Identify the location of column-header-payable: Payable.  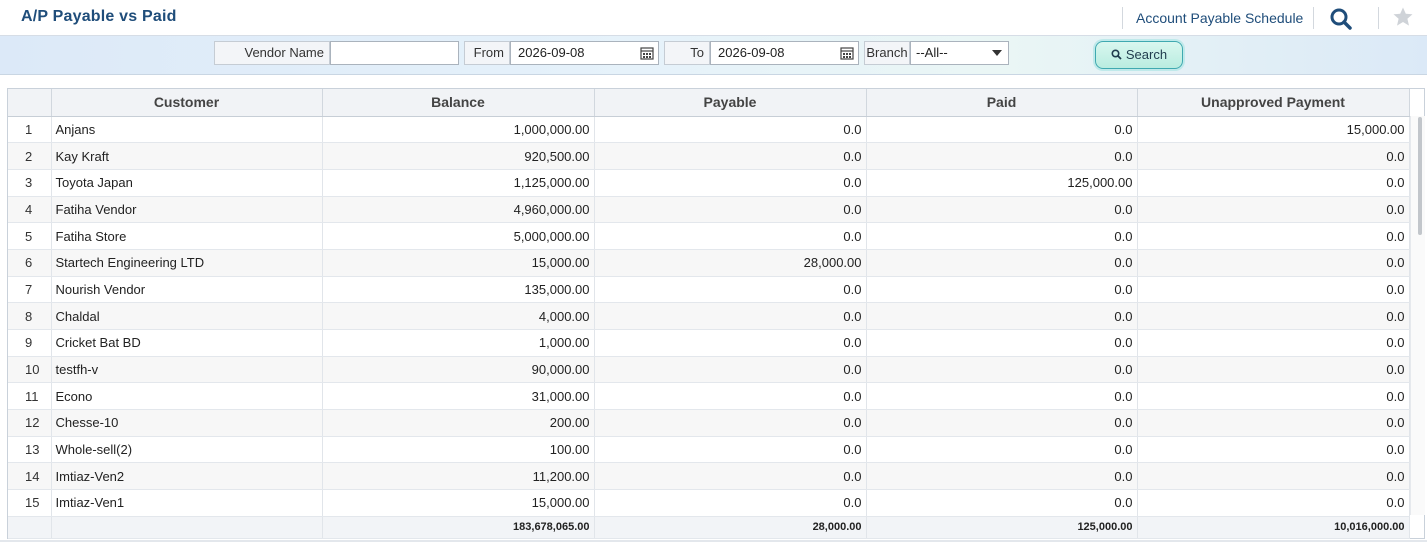
(730, 103).